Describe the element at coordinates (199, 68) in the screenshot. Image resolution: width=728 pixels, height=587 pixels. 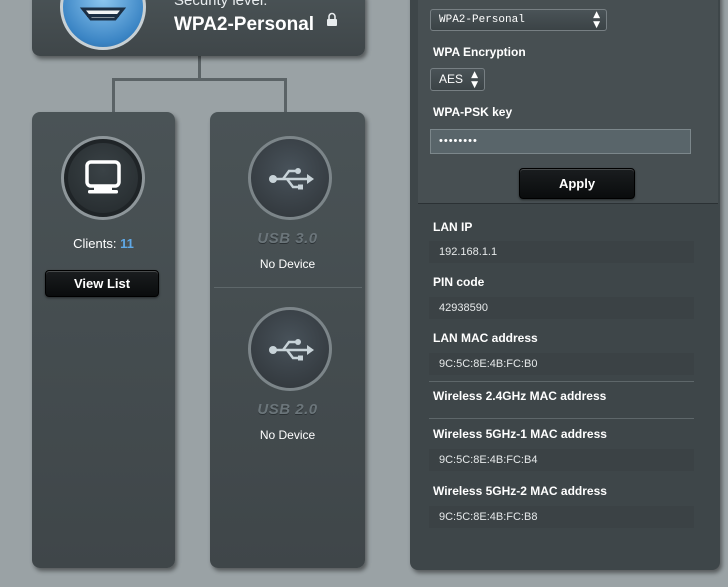
I see `tree-connector-vertical` at that location.